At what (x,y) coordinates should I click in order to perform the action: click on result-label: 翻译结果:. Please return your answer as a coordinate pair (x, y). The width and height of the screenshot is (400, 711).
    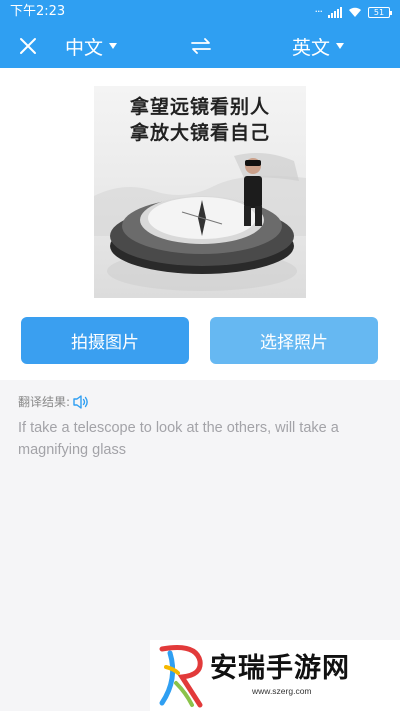
    Looking at the image, I should click on (44, 402).